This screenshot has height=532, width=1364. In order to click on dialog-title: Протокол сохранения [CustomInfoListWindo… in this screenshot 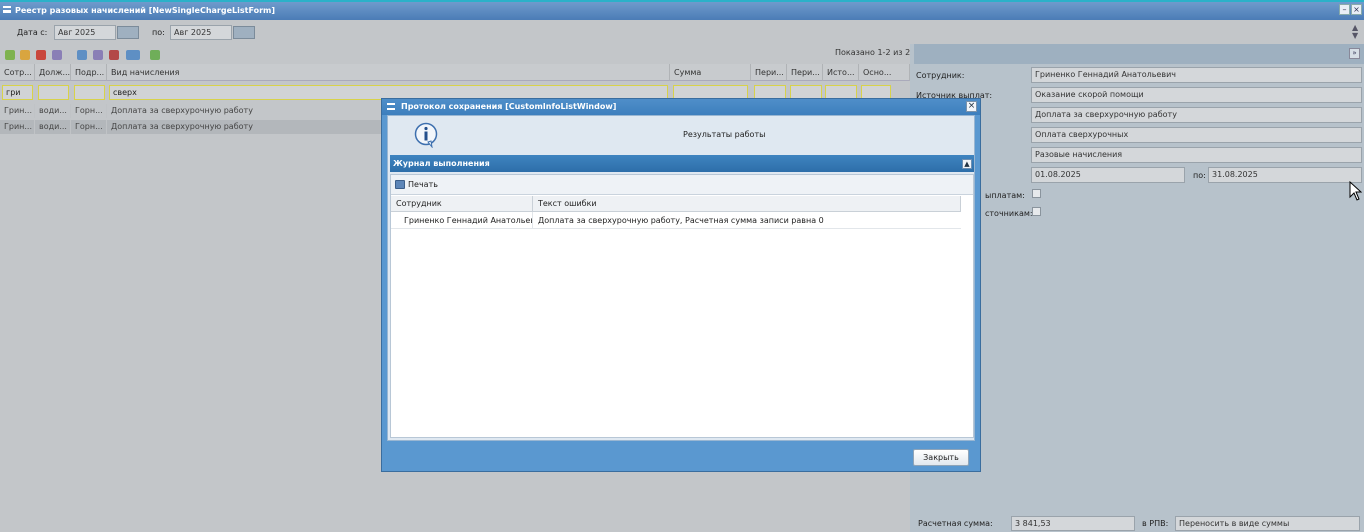, I will do `click(509, 106)`.